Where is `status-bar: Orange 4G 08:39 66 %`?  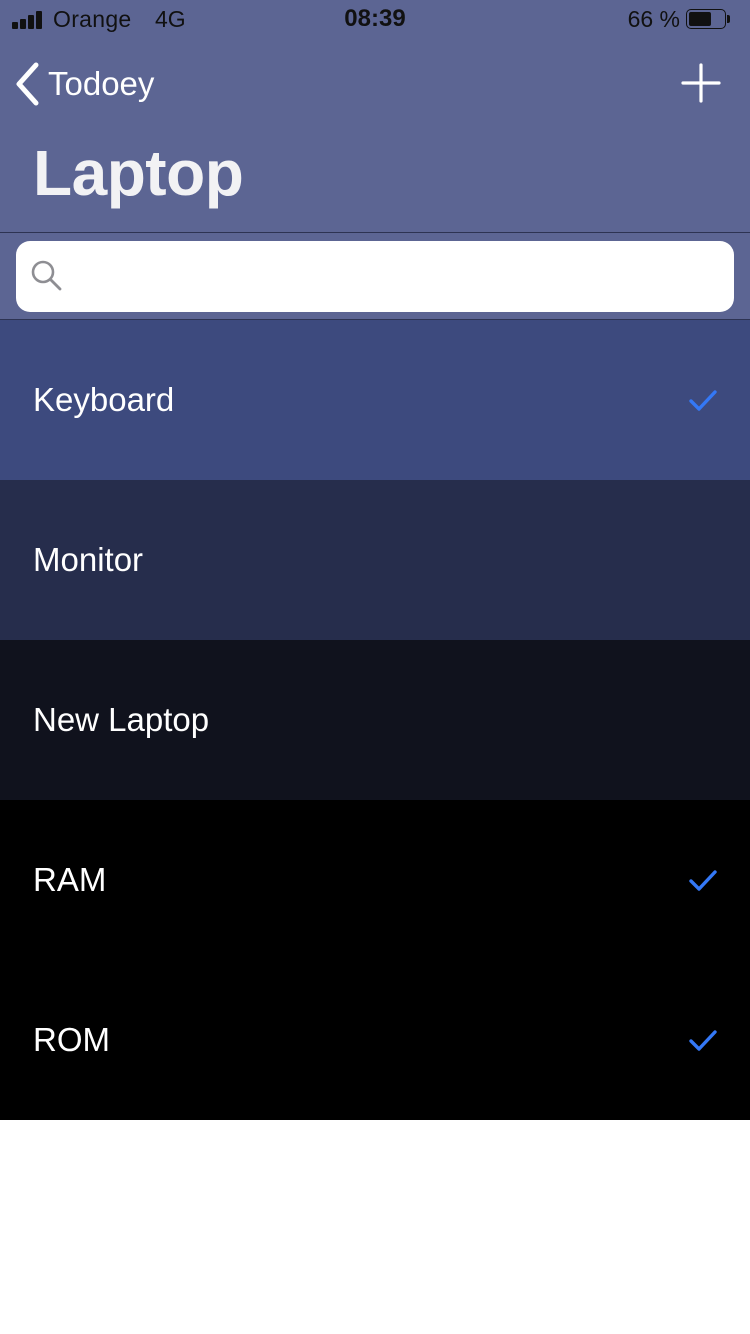
status-bar: Orange 4G 08:39 66 % is located at coordinates (375, 20).